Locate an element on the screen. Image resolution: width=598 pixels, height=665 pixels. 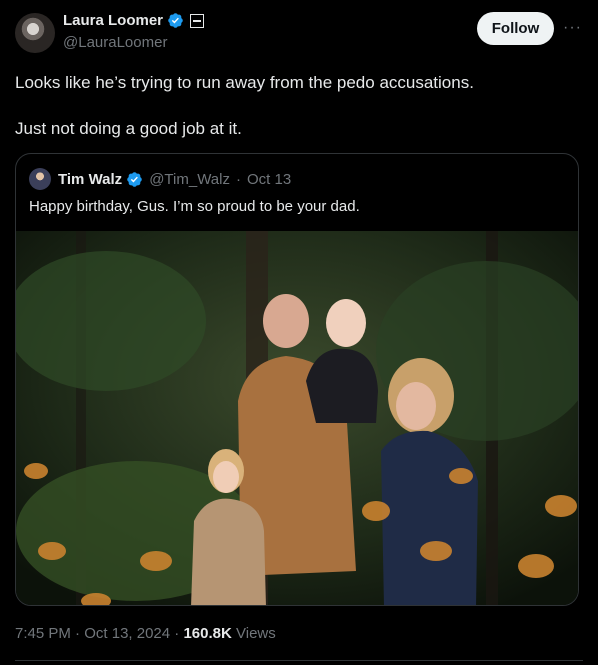
affiliation-badge-icon is located at coordinates (197, 20).